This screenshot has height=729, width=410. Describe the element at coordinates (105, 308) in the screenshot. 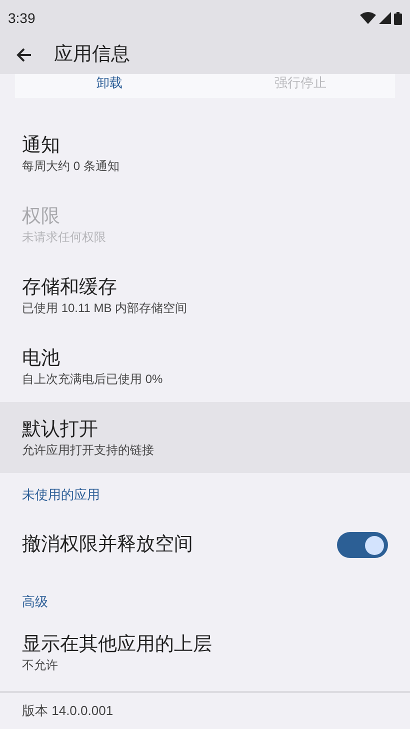

I see `setting-summary: 已使用 10.11 MB 内部存储空间` at that location.